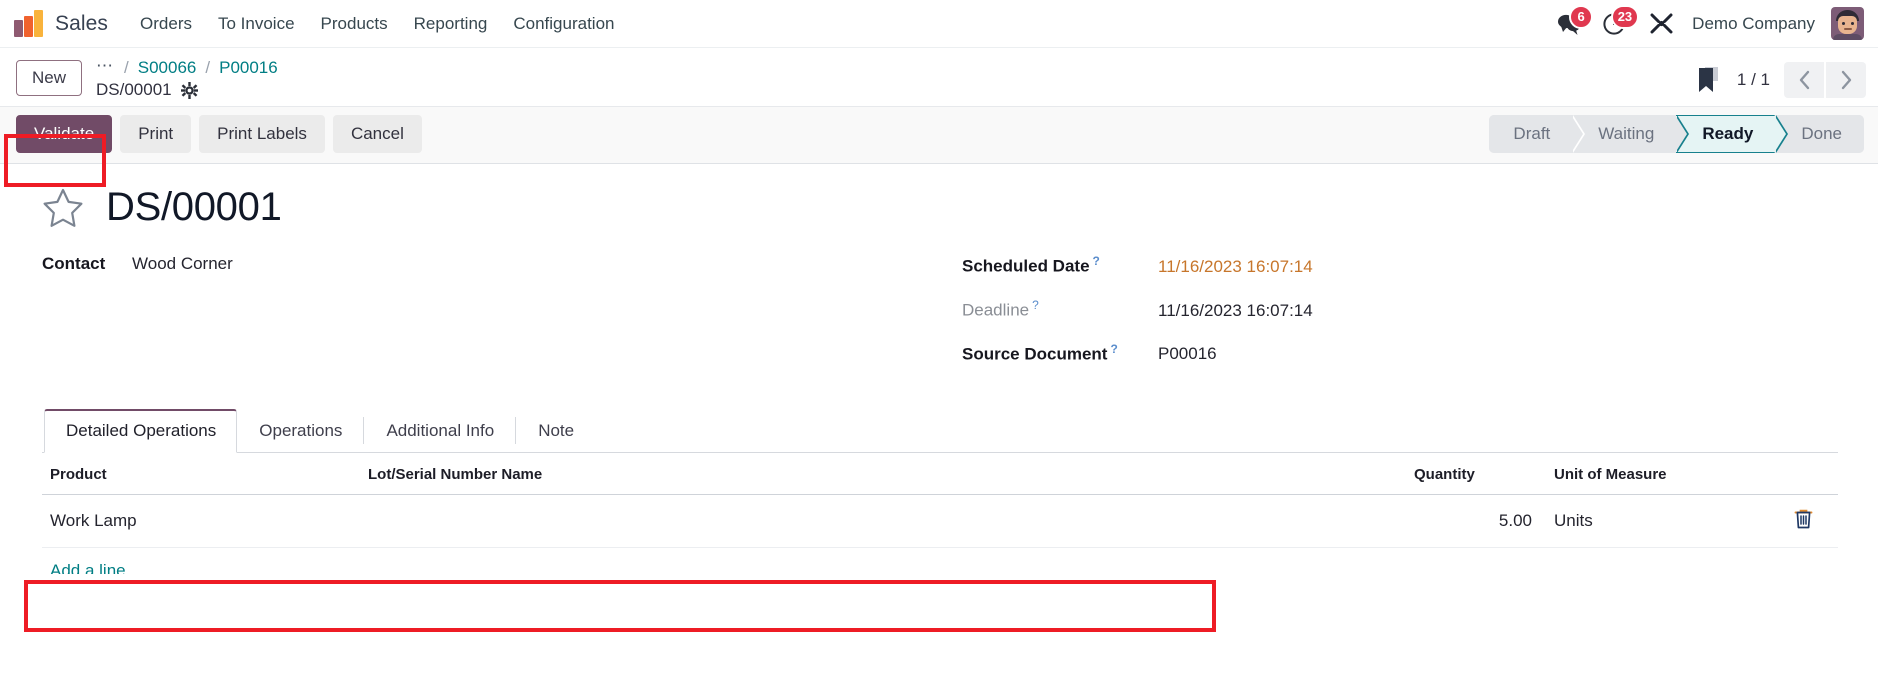 This screenshot has width=1878, height=689. I want to click on field-scheduled-date: Scheduled Date? 11/16/2023 16:07:14, so click(1400, 265).